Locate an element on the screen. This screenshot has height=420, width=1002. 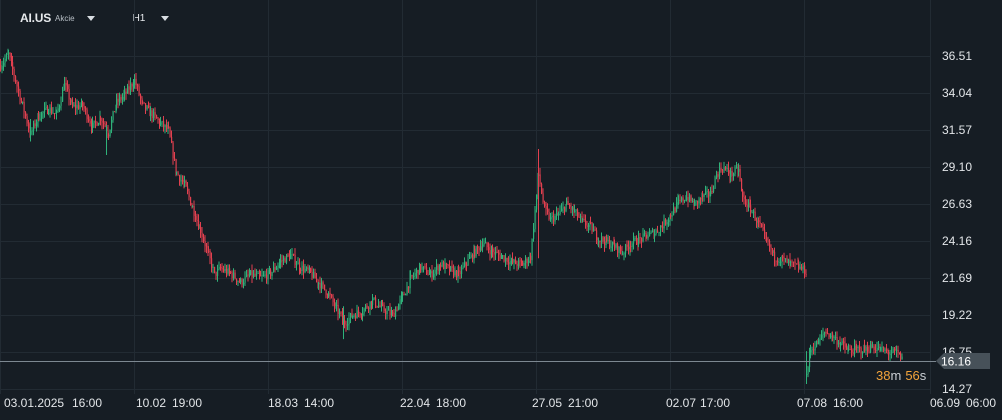
x-tick-label: 18.03 is located at coordinates (283, 403).